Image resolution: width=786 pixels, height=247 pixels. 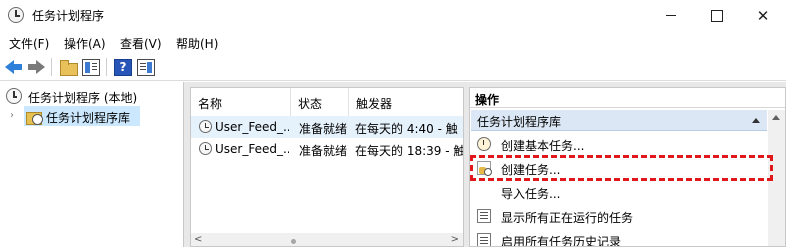 I want to click on actions-section-library: 任务计划程序库, so click(x=619, y=120).